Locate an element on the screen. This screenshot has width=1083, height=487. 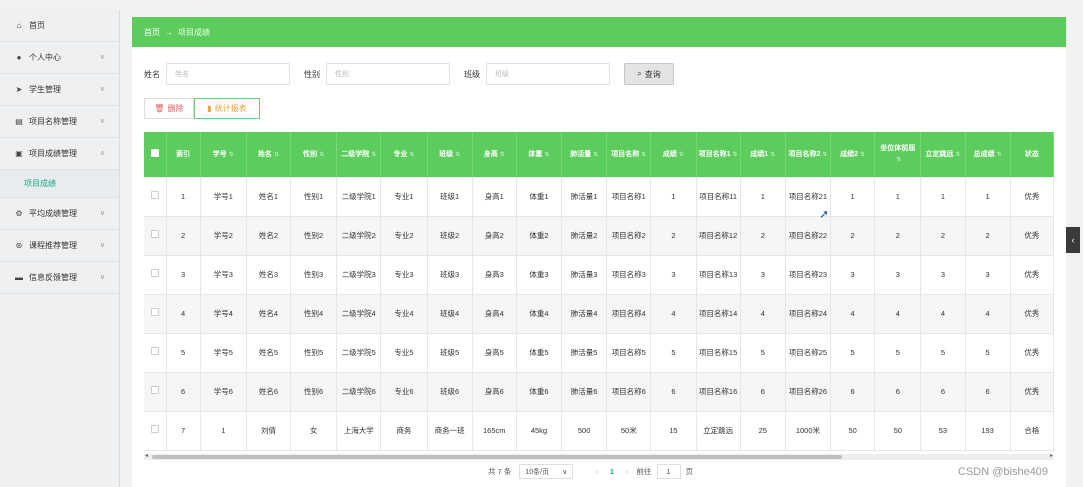
column-header: 总成绩 ⇅ is located at coordinates (988, 154).